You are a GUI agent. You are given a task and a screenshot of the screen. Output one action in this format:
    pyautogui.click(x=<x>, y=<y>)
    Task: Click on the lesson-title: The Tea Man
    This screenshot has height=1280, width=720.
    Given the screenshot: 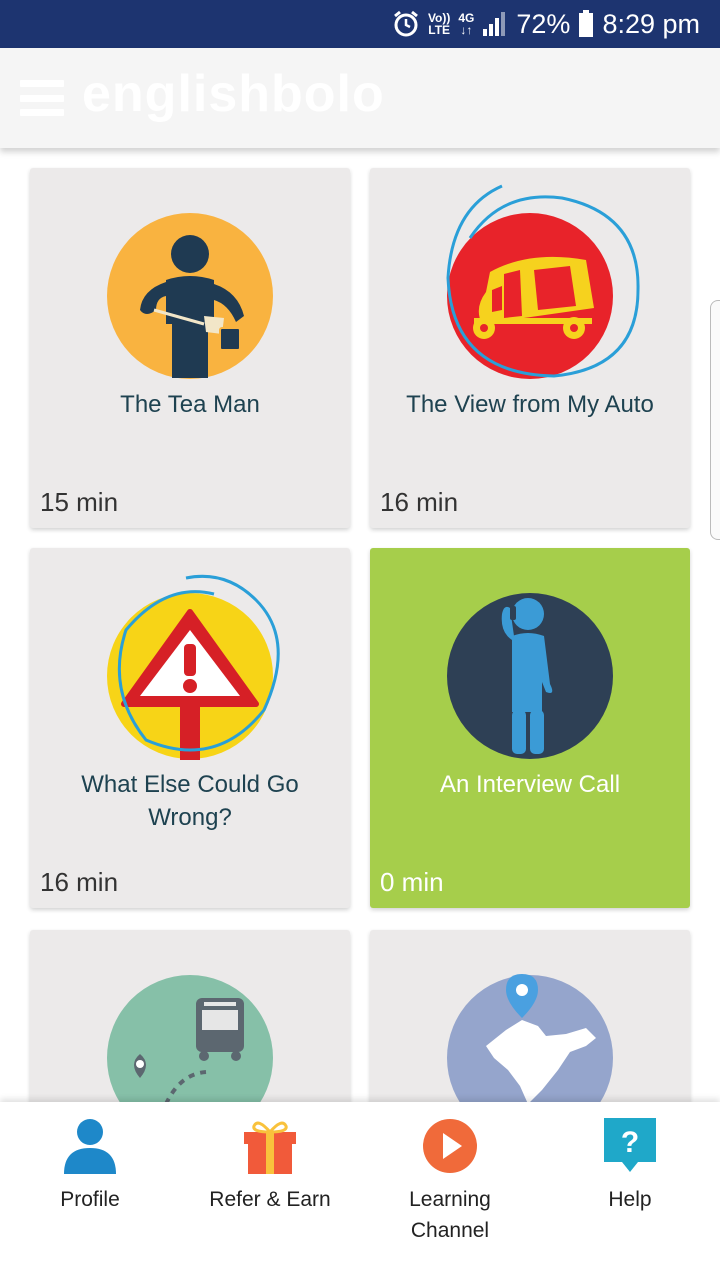 What is the action you would take?
    pyautogui.click(x=190, y=404)
    